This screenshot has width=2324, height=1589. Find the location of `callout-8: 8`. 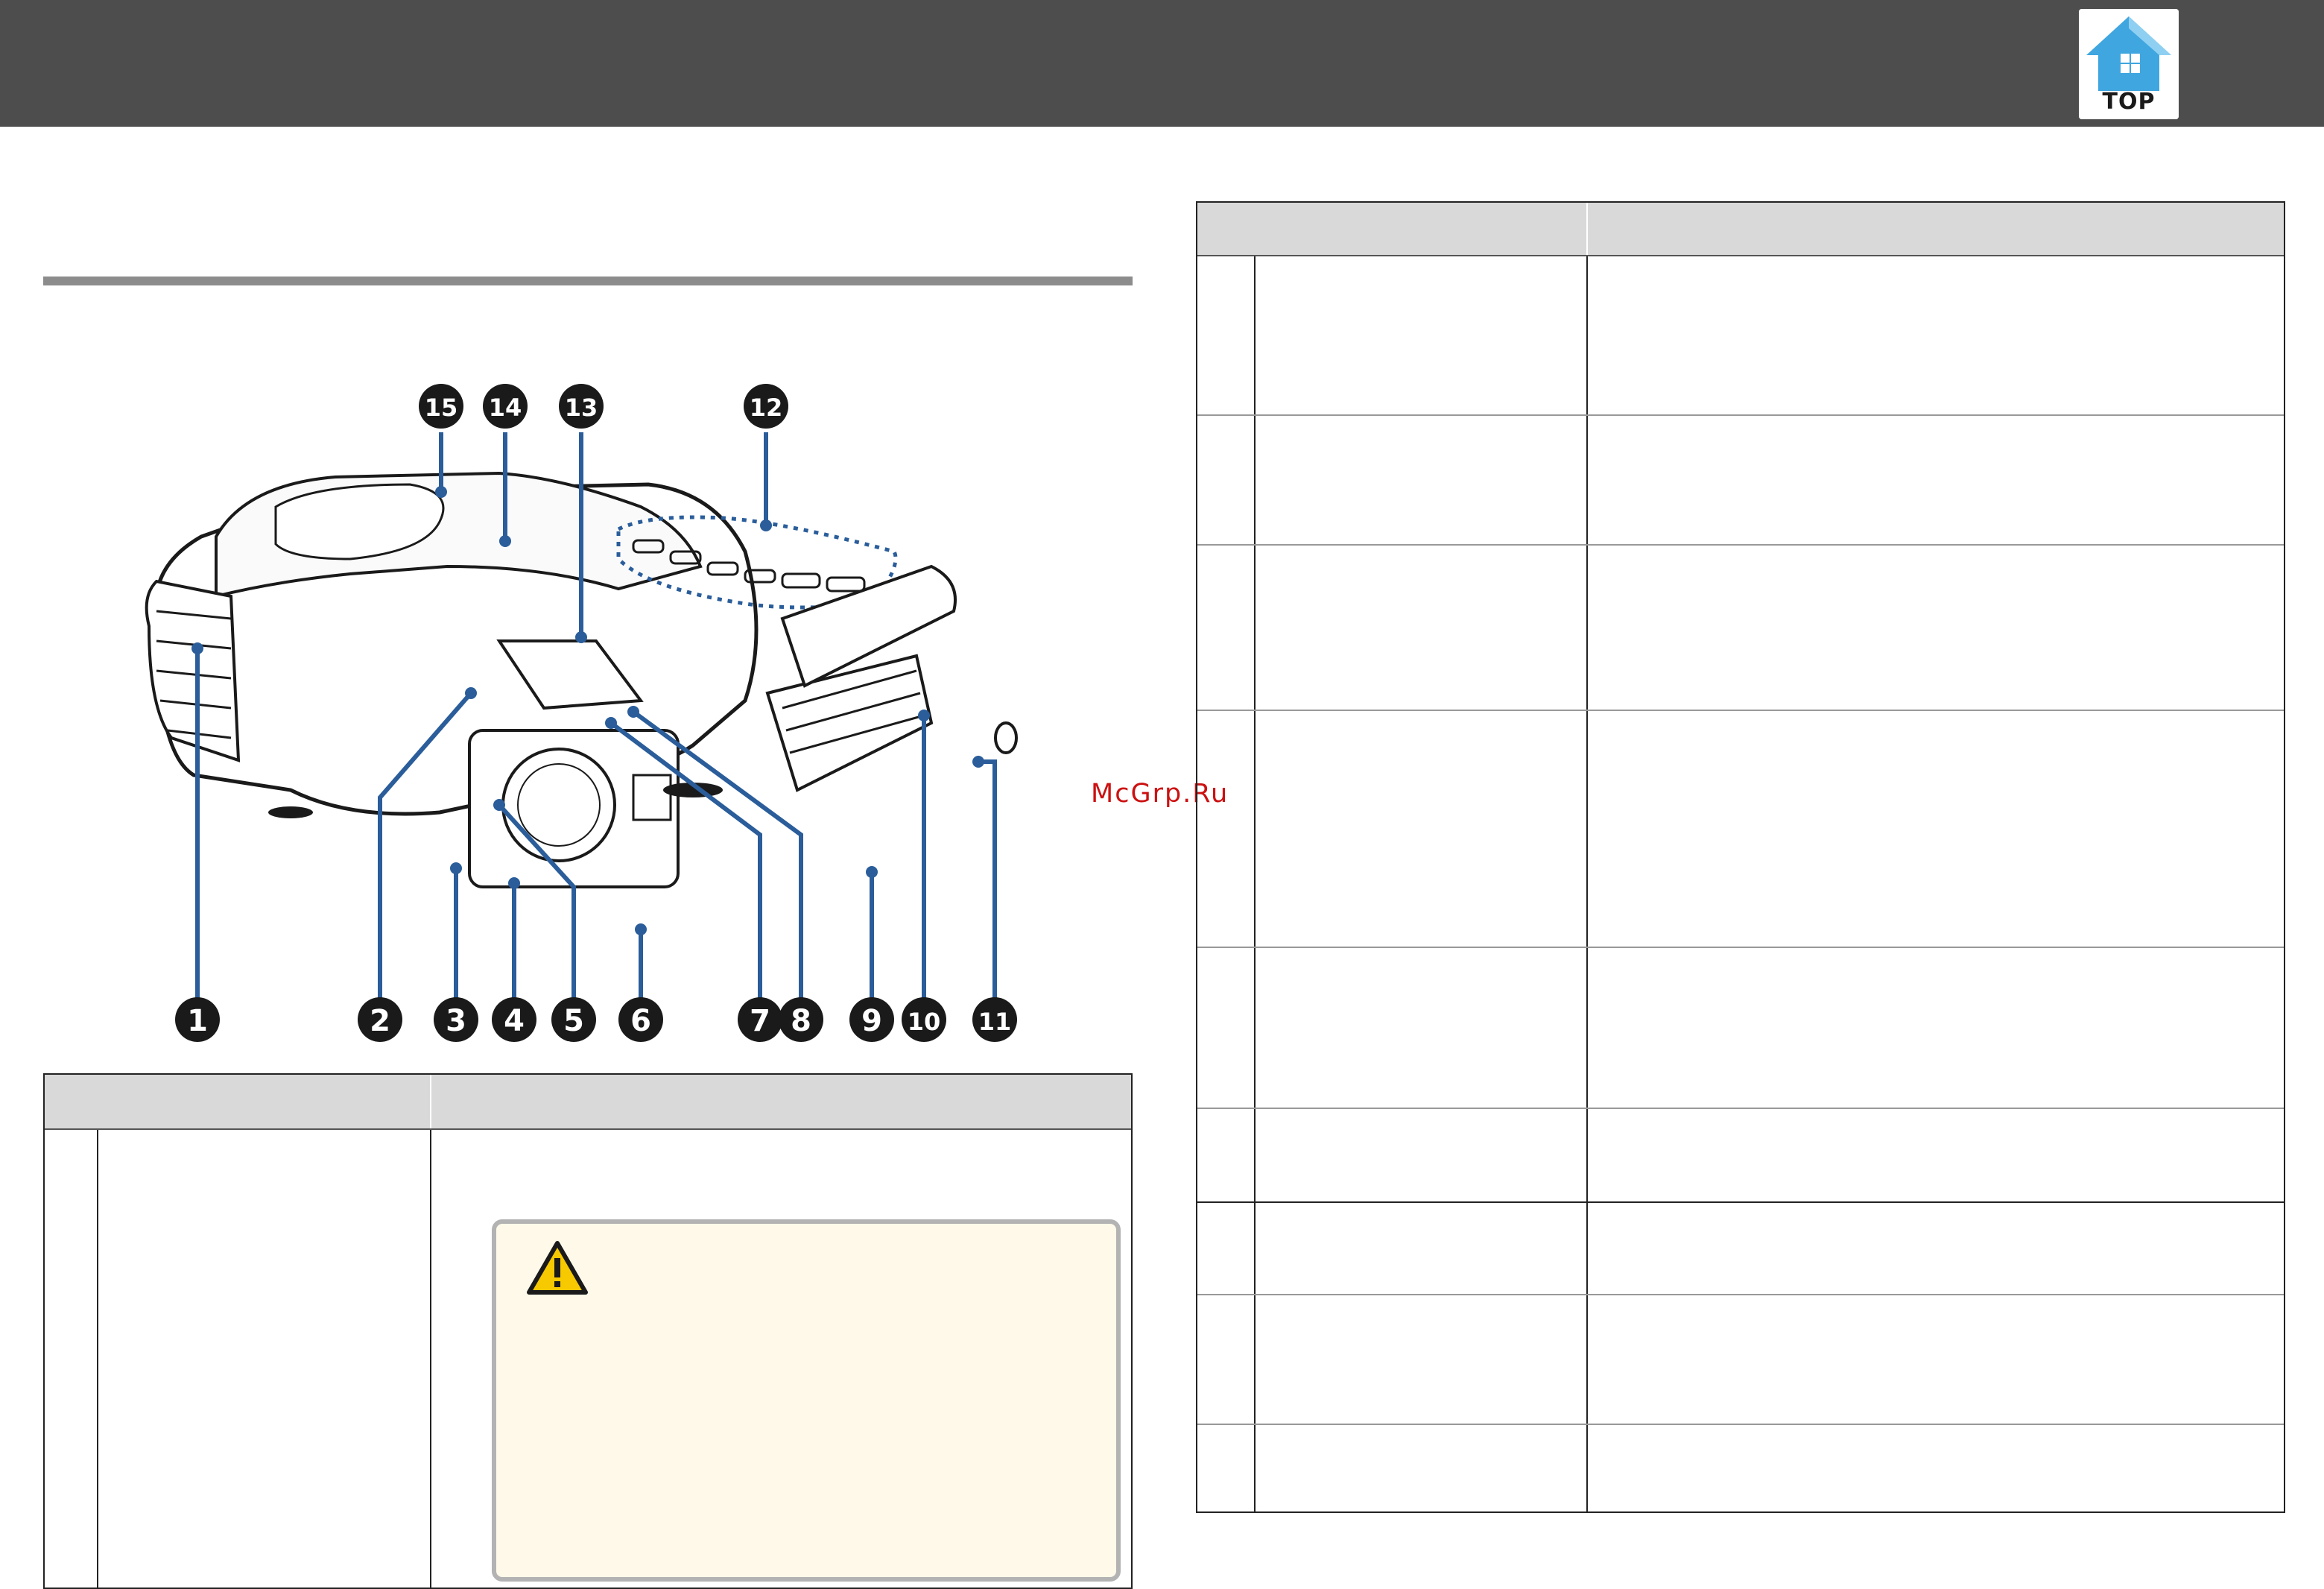

callout-8: 8 is located at coordinates (801, 1020).